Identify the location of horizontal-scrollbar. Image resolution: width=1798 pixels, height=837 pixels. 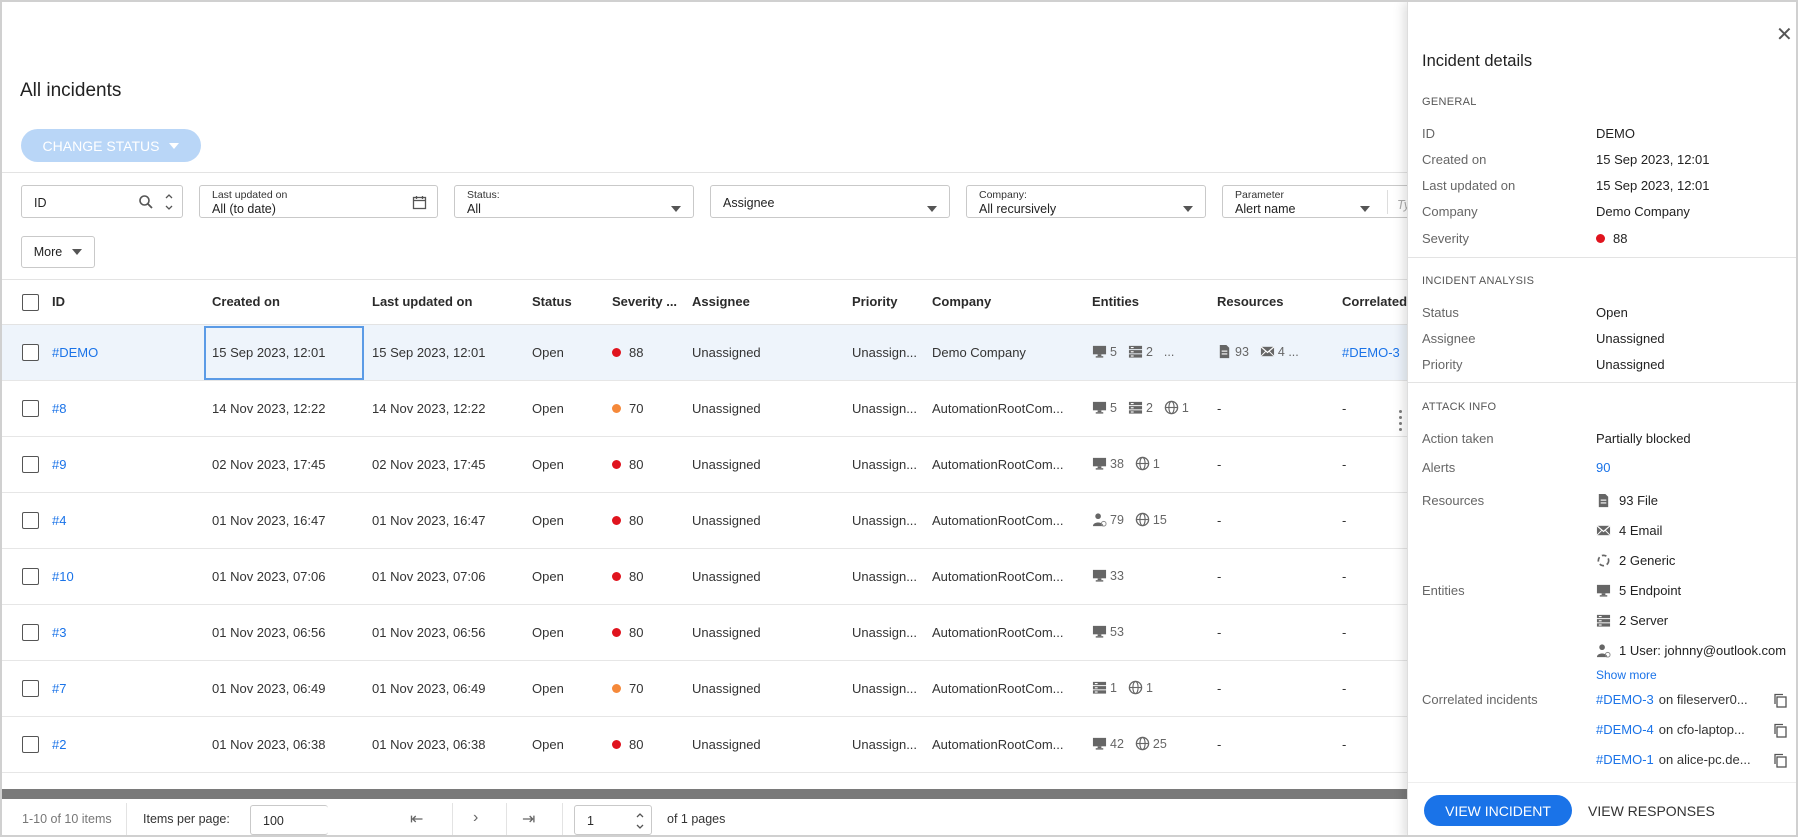
(707, 794).